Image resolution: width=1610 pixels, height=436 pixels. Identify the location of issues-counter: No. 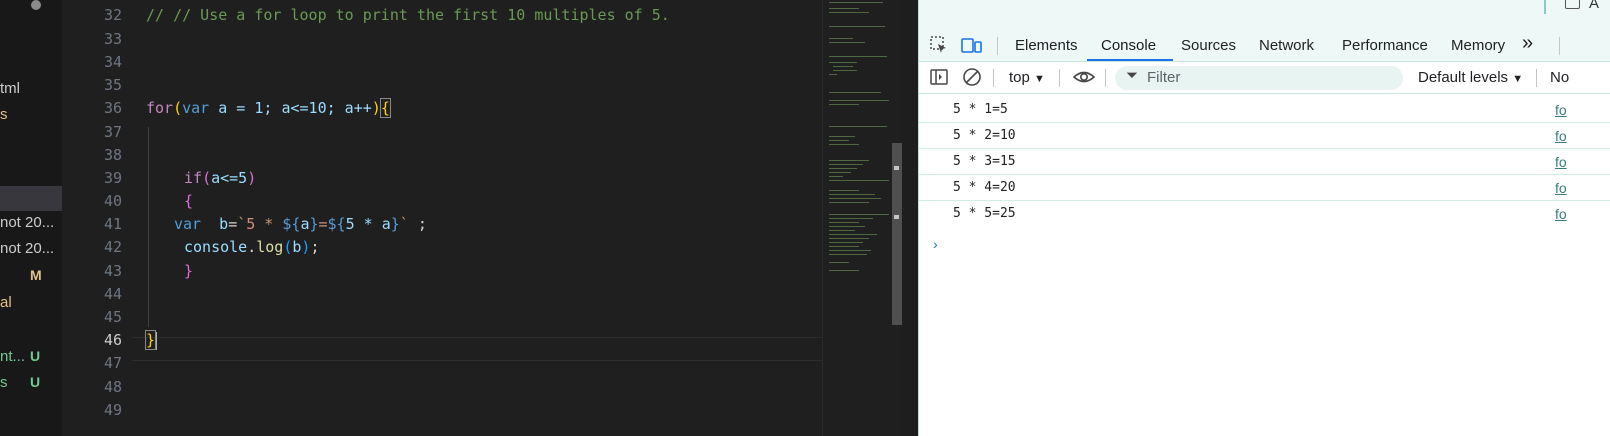
(1559, 77).